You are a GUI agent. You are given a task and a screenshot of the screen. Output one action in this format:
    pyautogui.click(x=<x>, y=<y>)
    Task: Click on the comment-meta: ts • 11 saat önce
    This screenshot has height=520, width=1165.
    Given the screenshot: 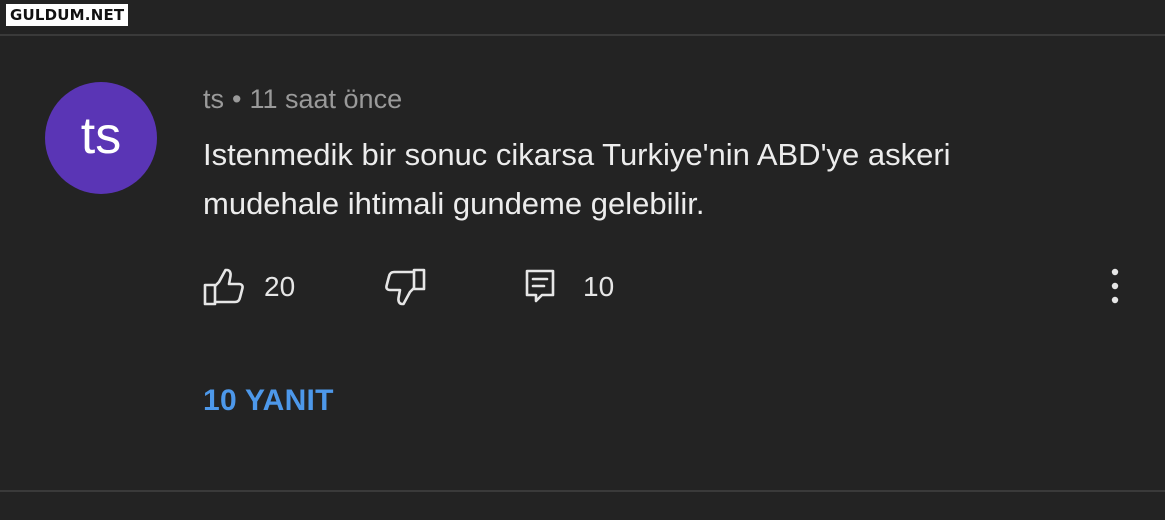 What is the action you would take?
    pyautogui.click(x=302, y=99)
    